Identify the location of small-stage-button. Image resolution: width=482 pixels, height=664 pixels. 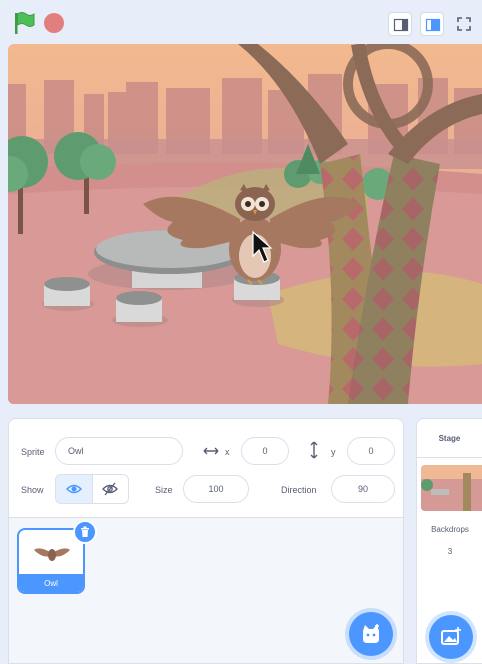
(400, 24).